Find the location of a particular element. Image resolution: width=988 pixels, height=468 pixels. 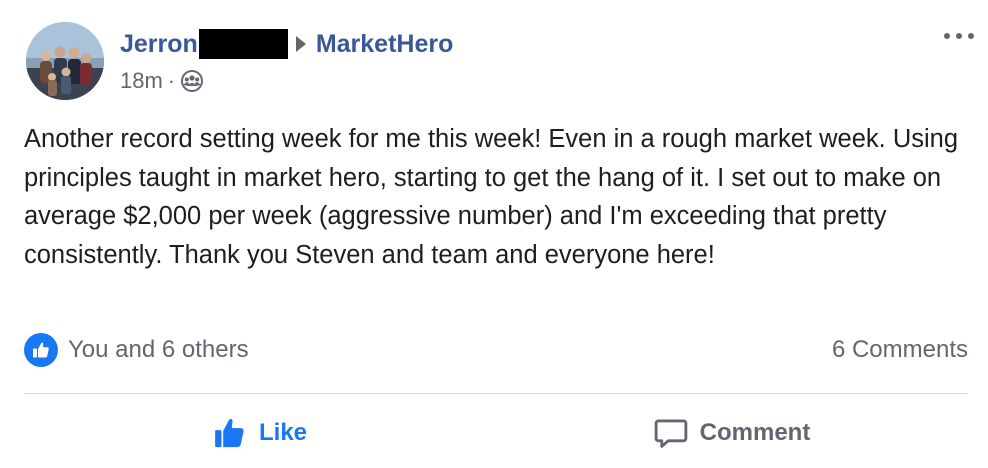

redacted-name-block is located at coordinates (243, 44).